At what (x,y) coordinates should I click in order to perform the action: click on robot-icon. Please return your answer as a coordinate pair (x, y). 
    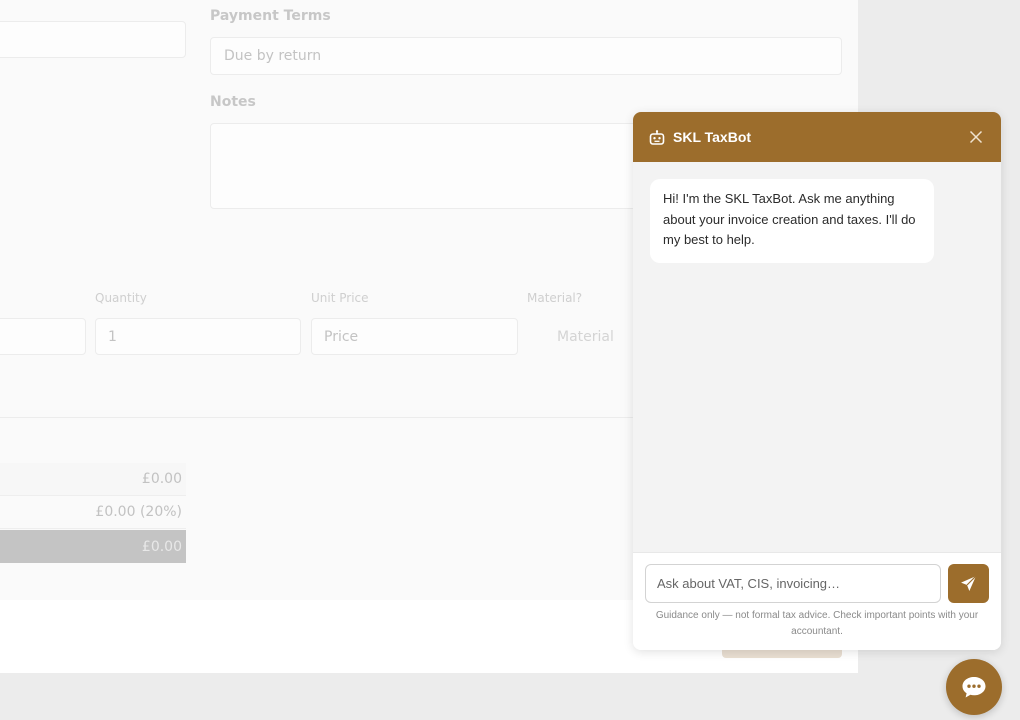
    Looking at the image, I should click on (657, 137).